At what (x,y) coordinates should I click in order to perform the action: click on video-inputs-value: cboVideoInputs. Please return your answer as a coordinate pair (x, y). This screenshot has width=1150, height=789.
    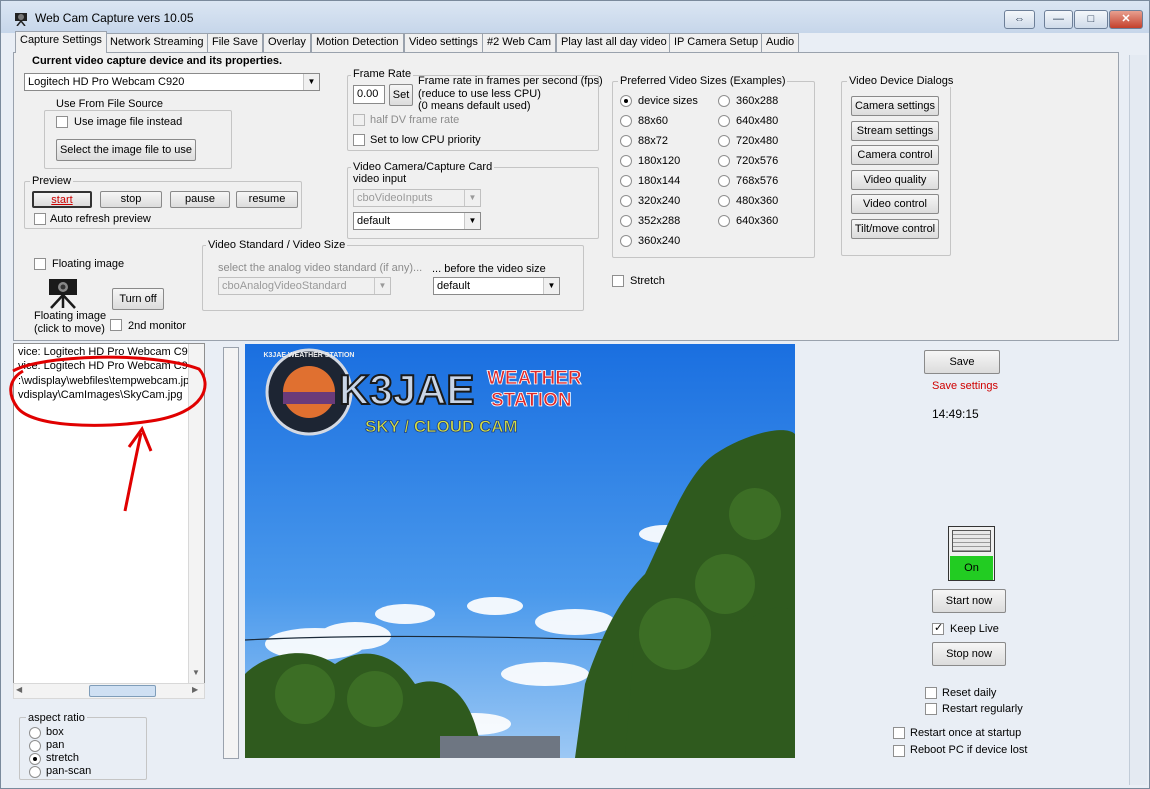
    Looking at the image, I should click on (395, 198).